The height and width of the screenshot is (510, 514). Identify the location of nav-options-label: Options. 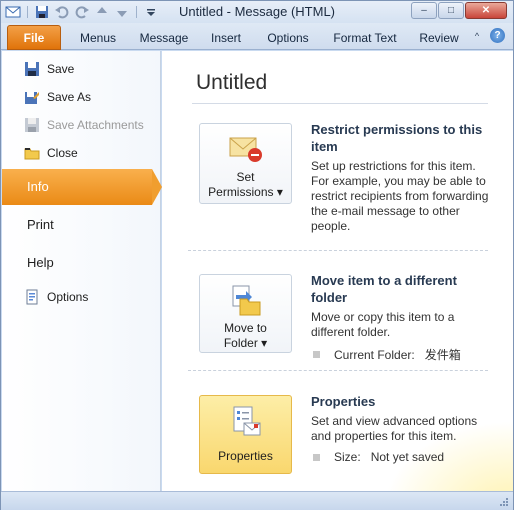
(68, 297).